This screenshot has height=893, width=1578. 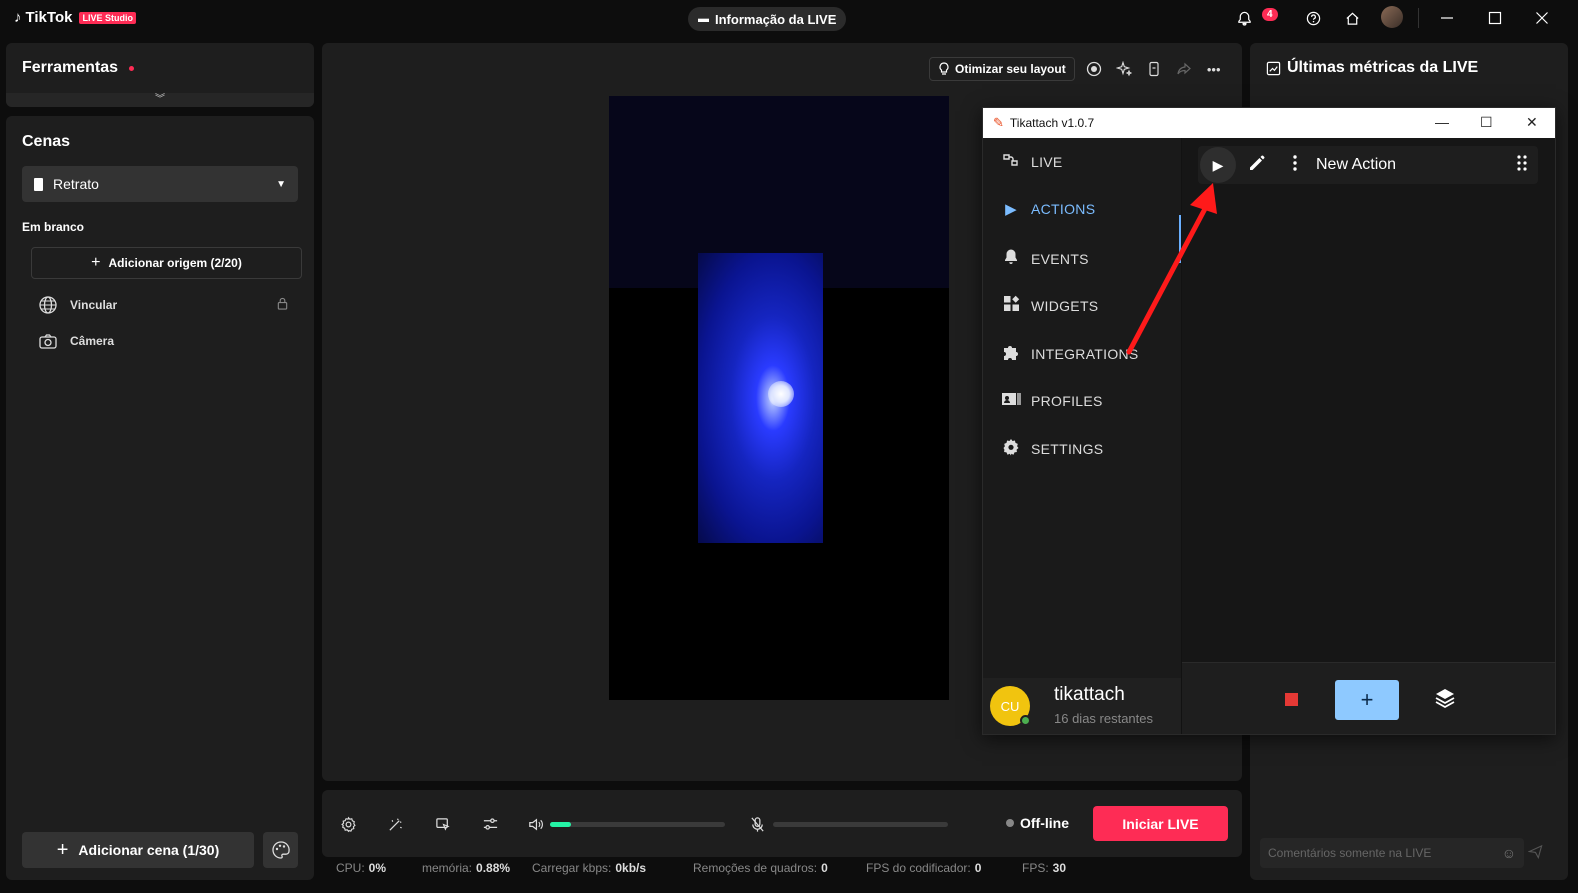 I want to click on stat-upload: Carregar kbps: 0kb/s, so click(x=589, y=868).